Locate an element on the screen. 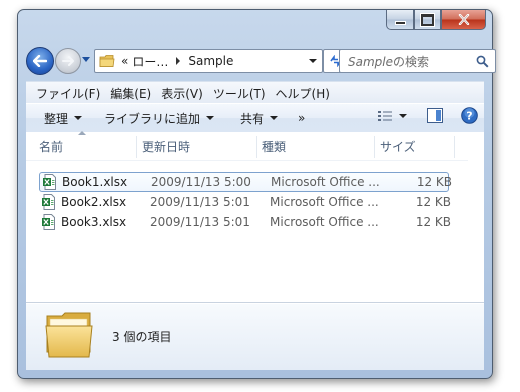 Image resolution: width=520 pixels, height=392 pixels. menu-file: ファイル(F) is located at coordinates (68, 93).